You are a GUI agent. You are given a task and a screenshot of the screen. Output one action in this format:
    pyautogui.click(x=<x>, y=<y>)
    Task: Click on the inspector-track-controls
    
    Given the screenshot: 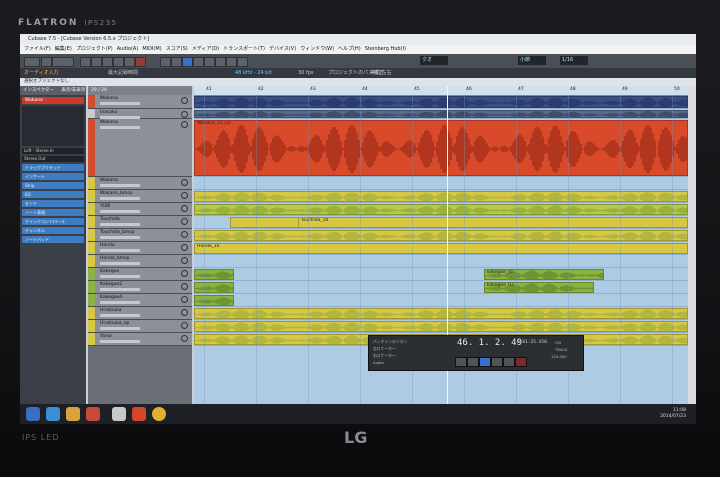 What is the action you would take?
    pyautogui.click(x=53, y=126)
    